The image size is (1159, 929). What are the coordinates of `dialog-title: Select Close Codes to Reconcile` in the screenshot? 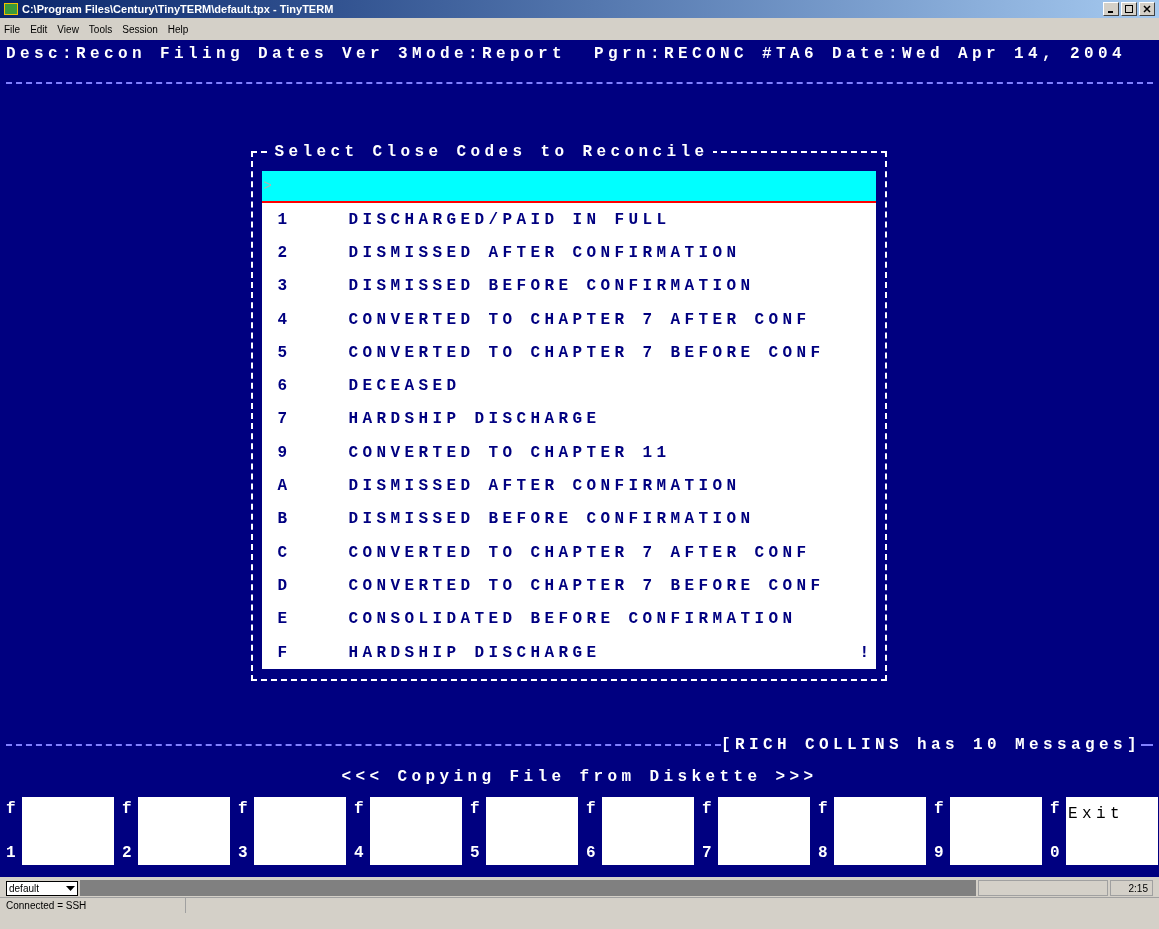 It's located at (491, 152).